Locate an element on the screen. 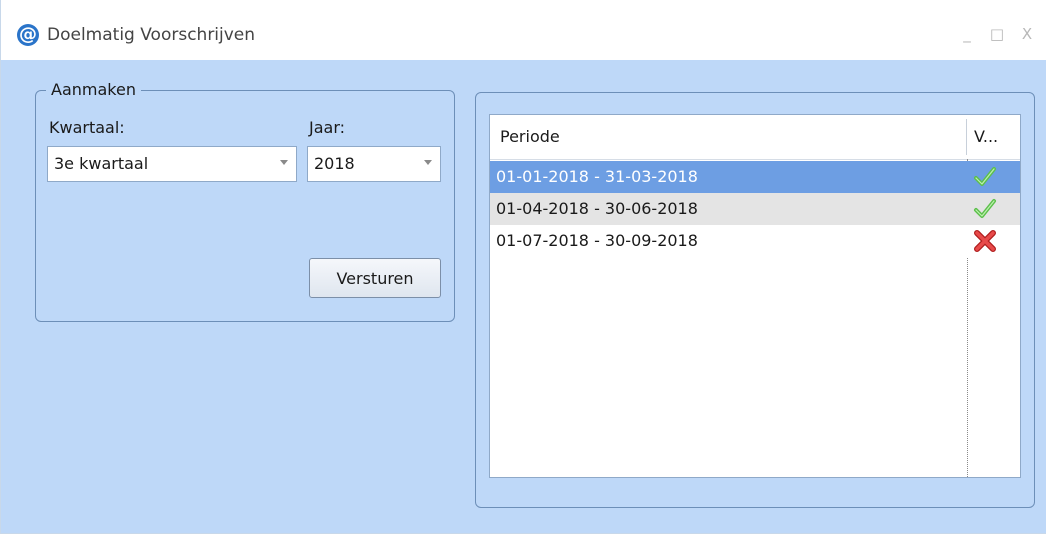  minimize-button: _ is located at coordinates (967, 34).